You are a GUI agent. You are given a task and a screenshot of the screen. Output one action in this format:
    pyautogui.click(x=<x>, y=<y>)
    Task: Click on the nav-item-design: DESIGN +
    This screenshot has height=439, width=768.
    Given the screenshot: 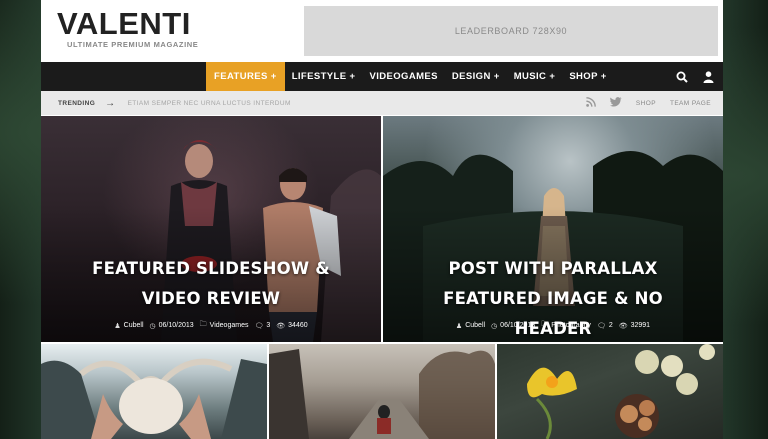 What is the action you would take?
    pyautogui.click(x=476, y=76)
    